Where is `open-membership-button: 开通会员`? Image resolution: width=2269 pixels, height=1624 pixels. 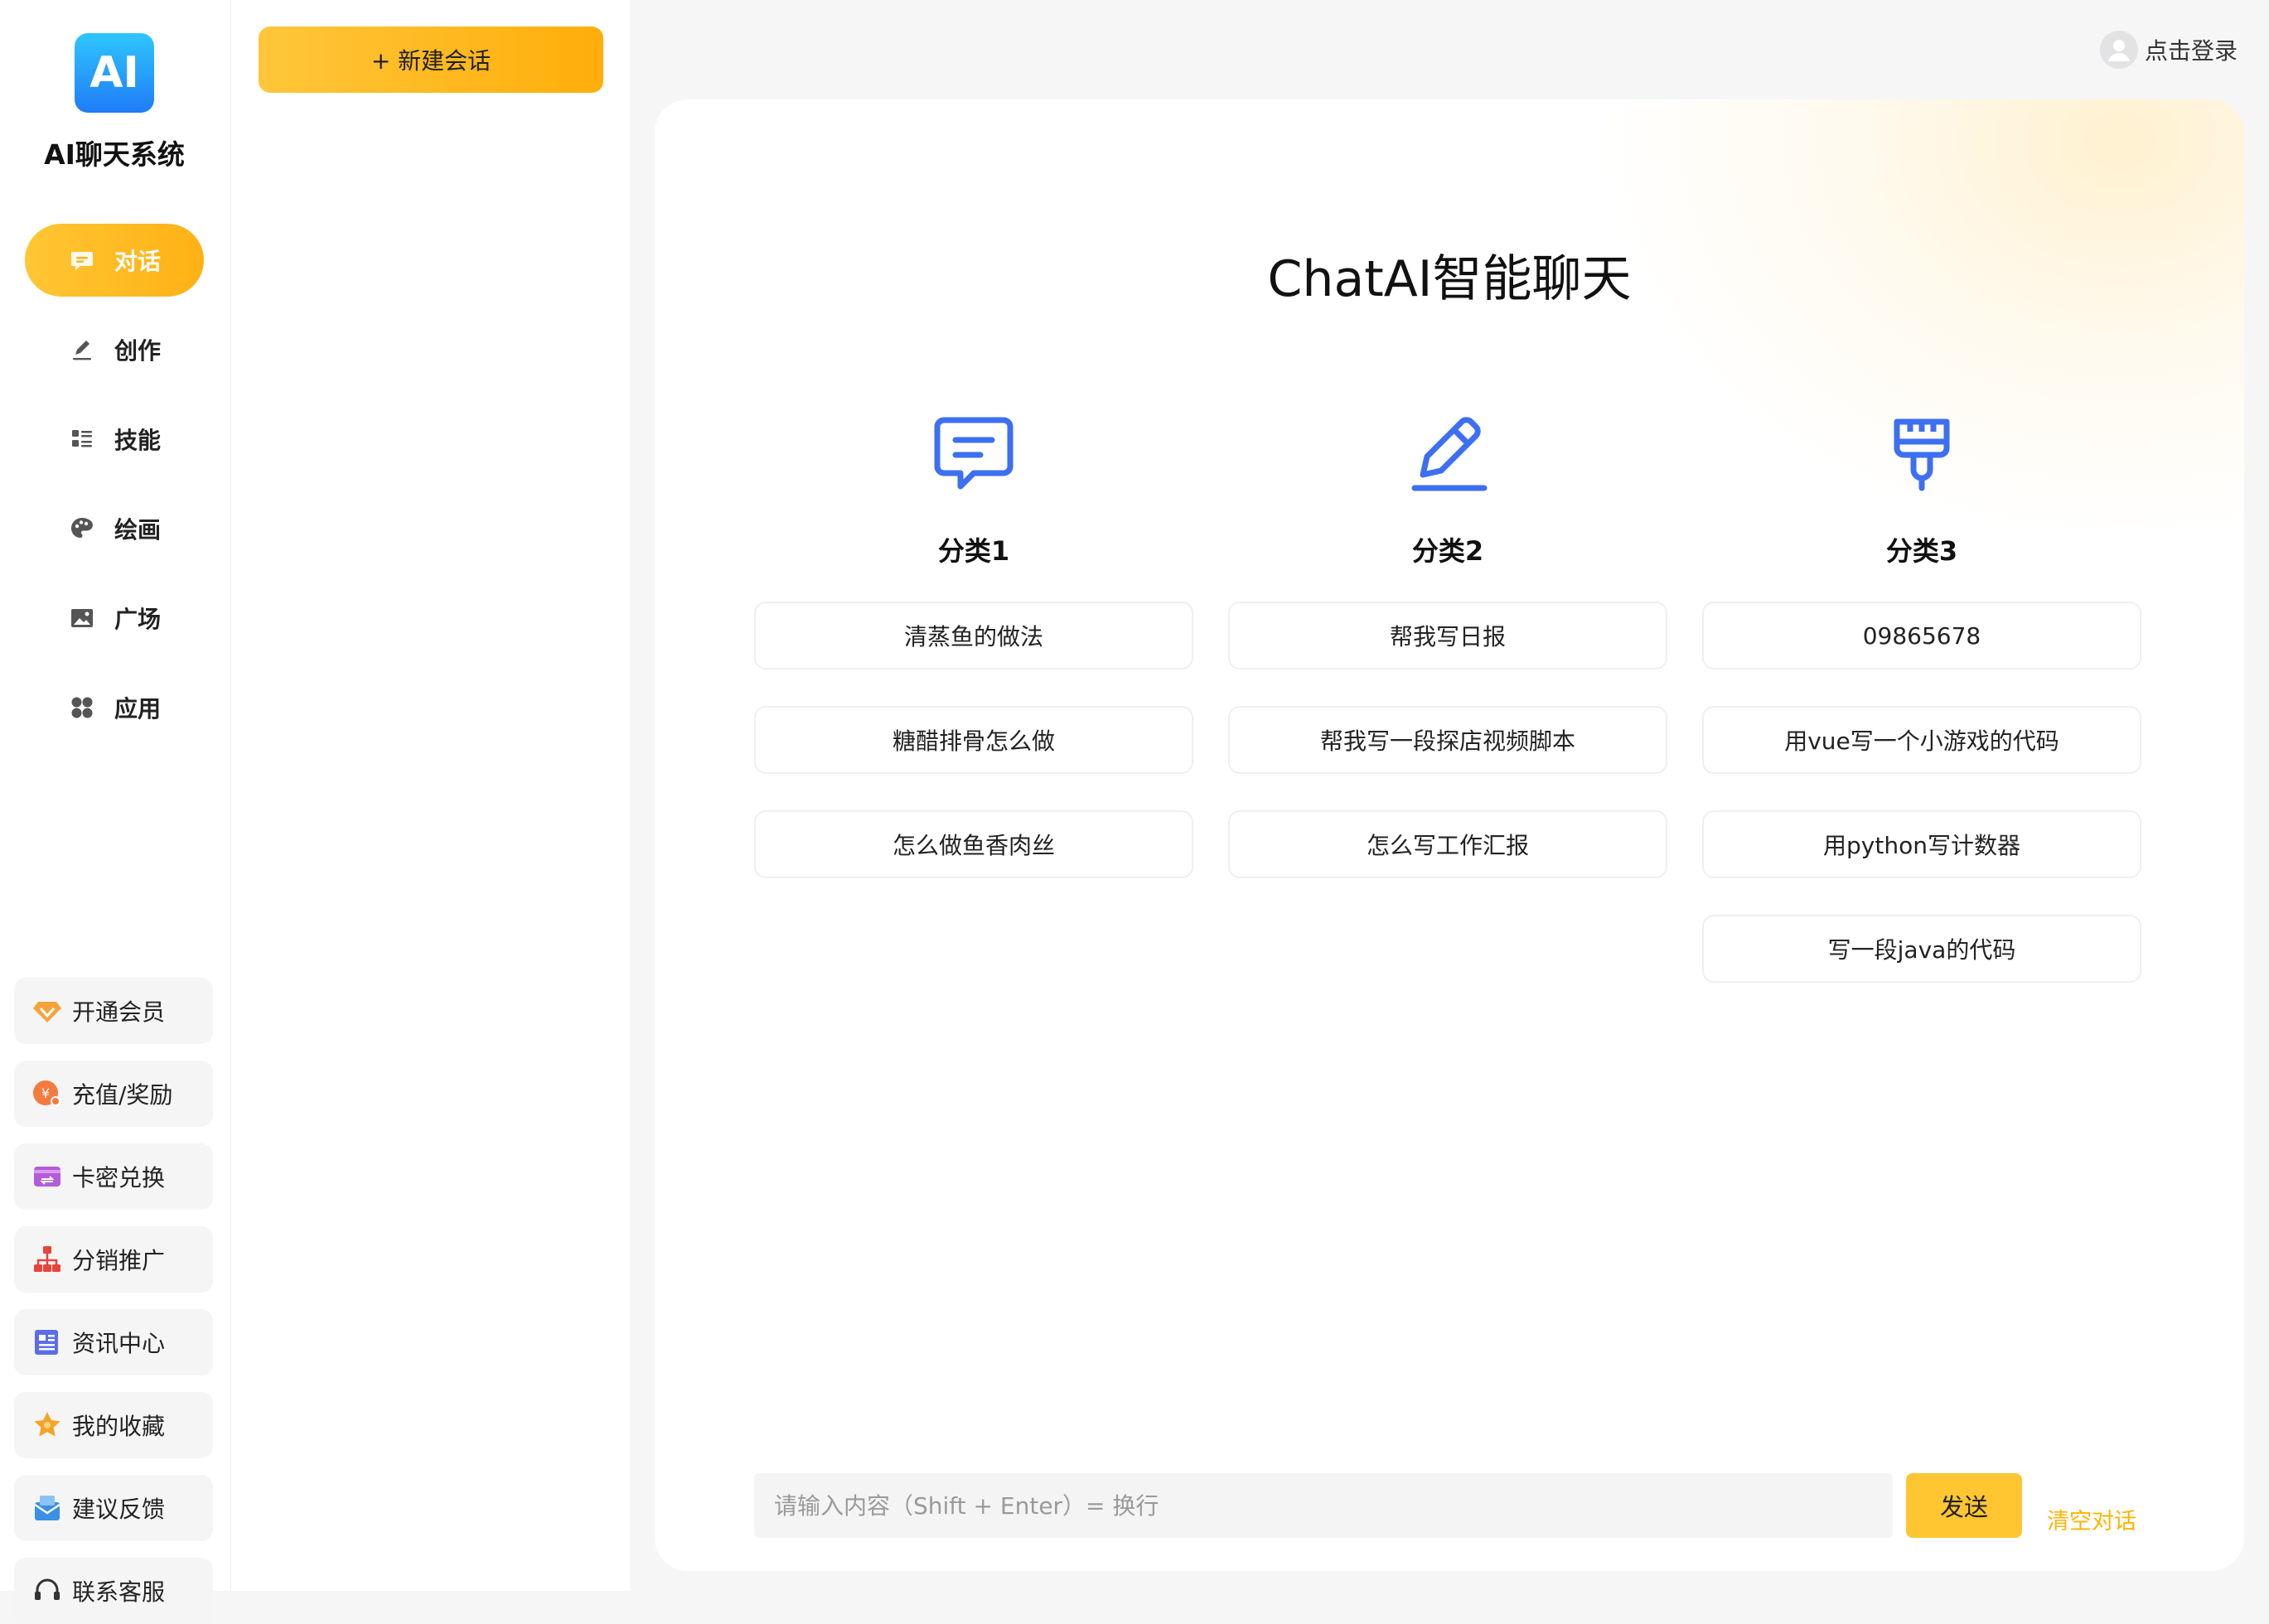 open-membership-button: 开通会员 is located at coordinates (113, 1011).